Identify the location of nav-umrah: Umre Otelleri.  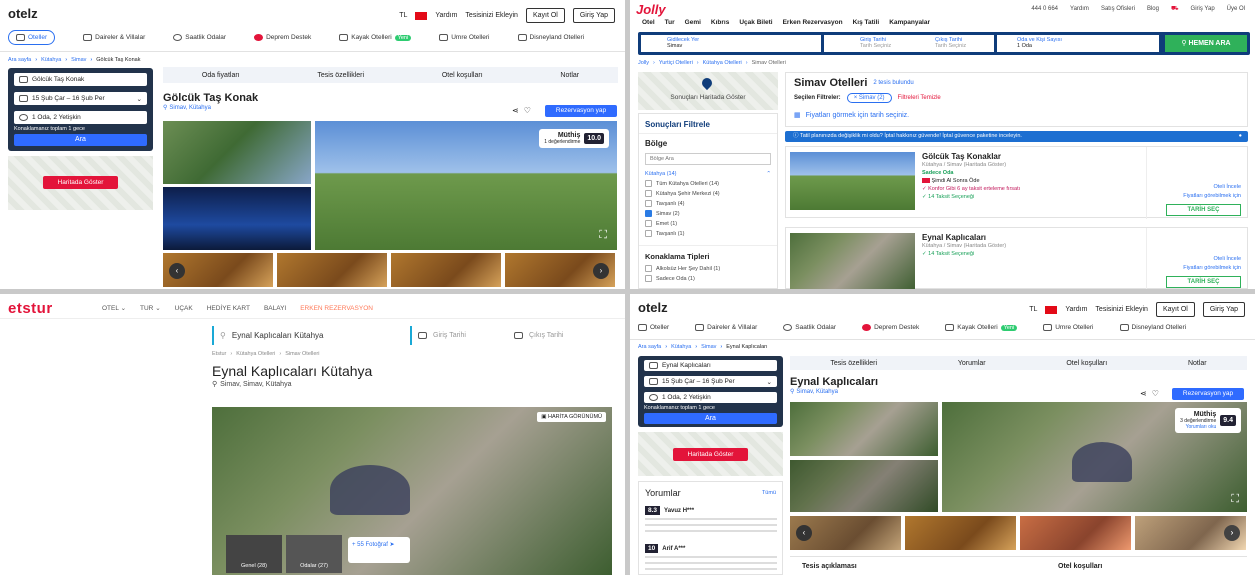
(464, 37).